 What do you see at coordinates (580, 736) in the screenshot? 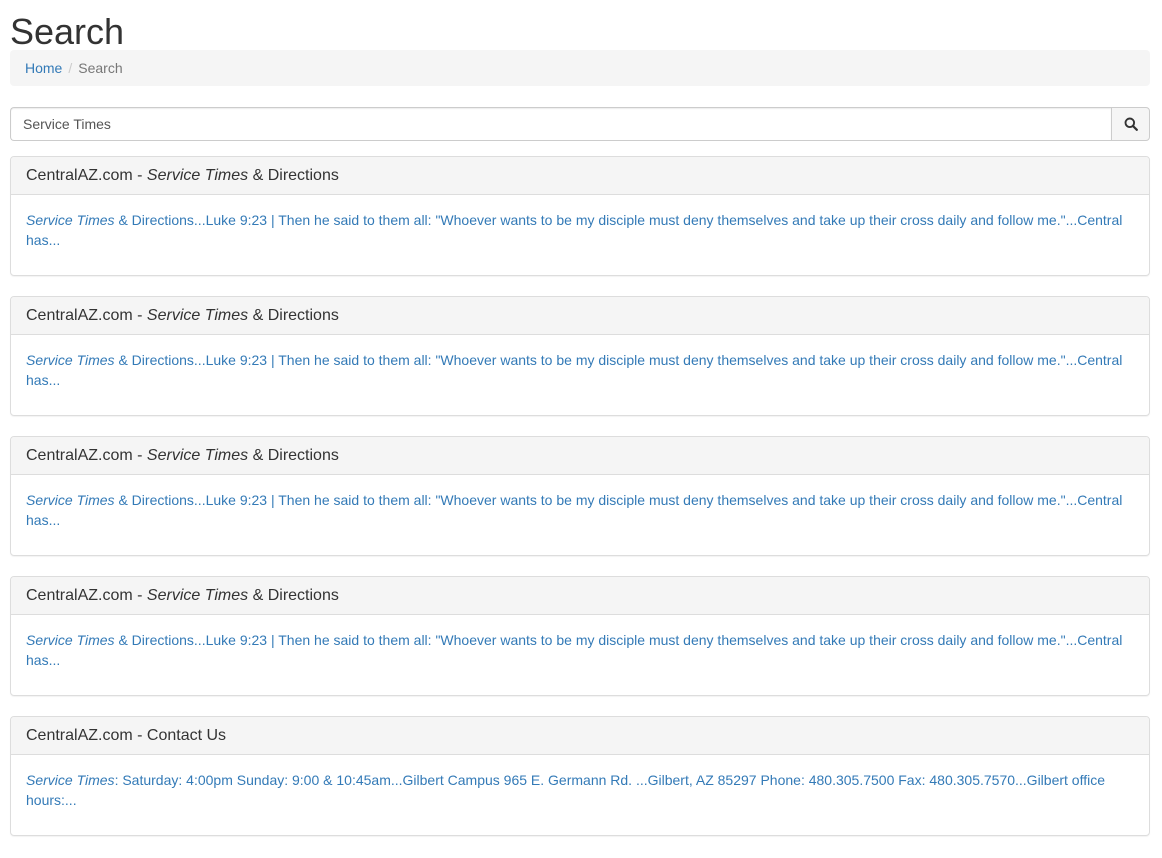
I see `result-title: CentralAZ.com - Contact Us` at bounding box center [580, 736].